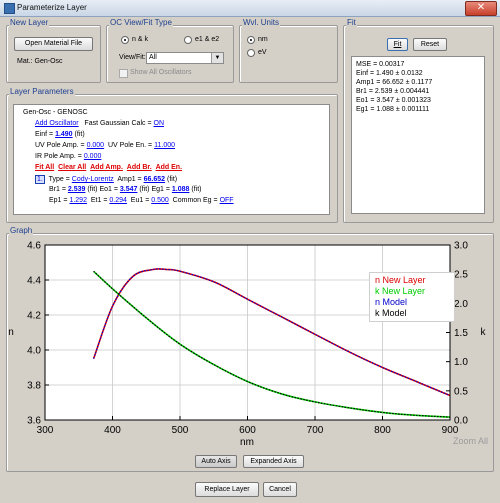 This screenshot has height=503, width=500. I want to click on app-icon, so click(9, 8).